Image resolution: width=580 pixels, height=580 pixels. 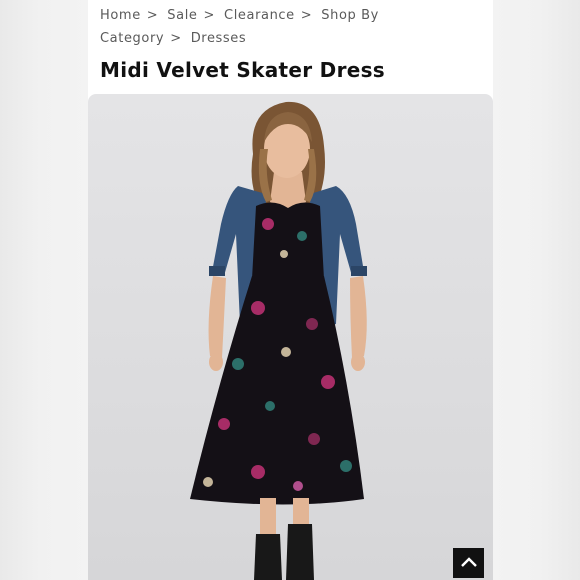 I want to click on breadcrumb-clearance: Clearance, so click(x=259, y=15).